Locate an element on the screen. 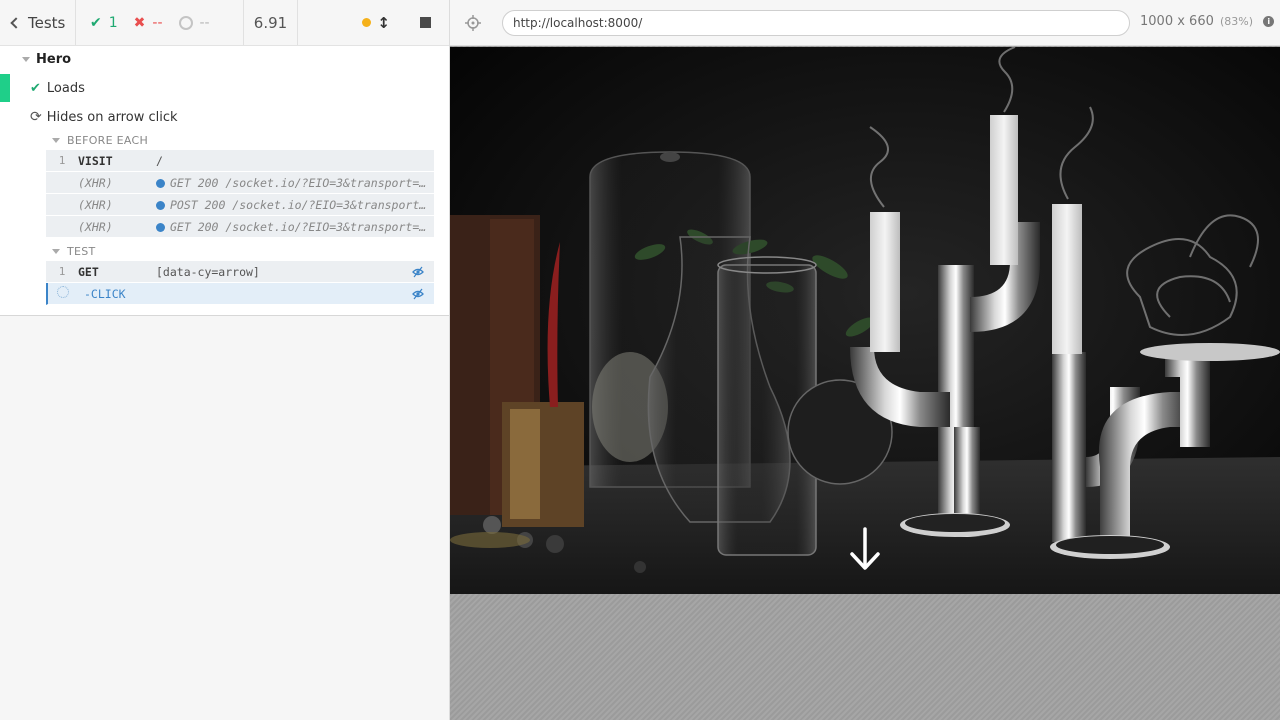 The image size is (1280, 720). auto-scroll-toggle-icon: ↕ is located at coordinates (383, 23).